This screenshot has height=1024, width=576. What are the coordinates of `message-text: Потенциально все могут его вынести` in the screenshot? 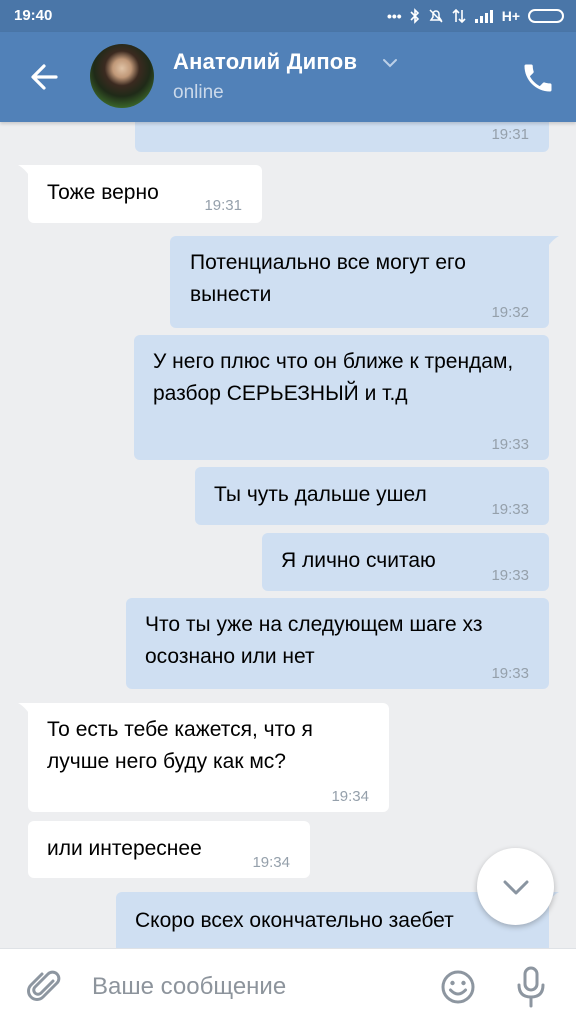 It's located at (328, 278).